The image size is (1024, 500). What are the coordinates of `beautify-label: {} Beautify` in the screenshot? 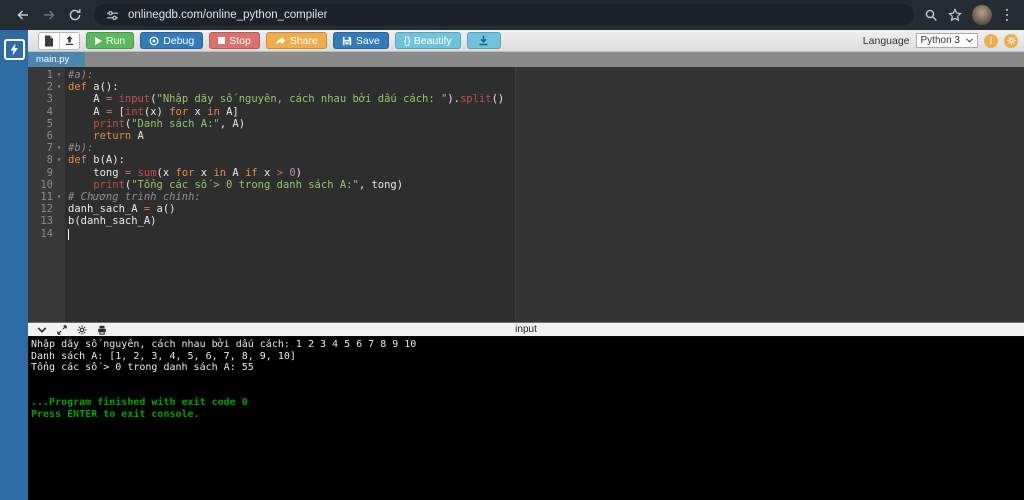 It's located at (427, 40).